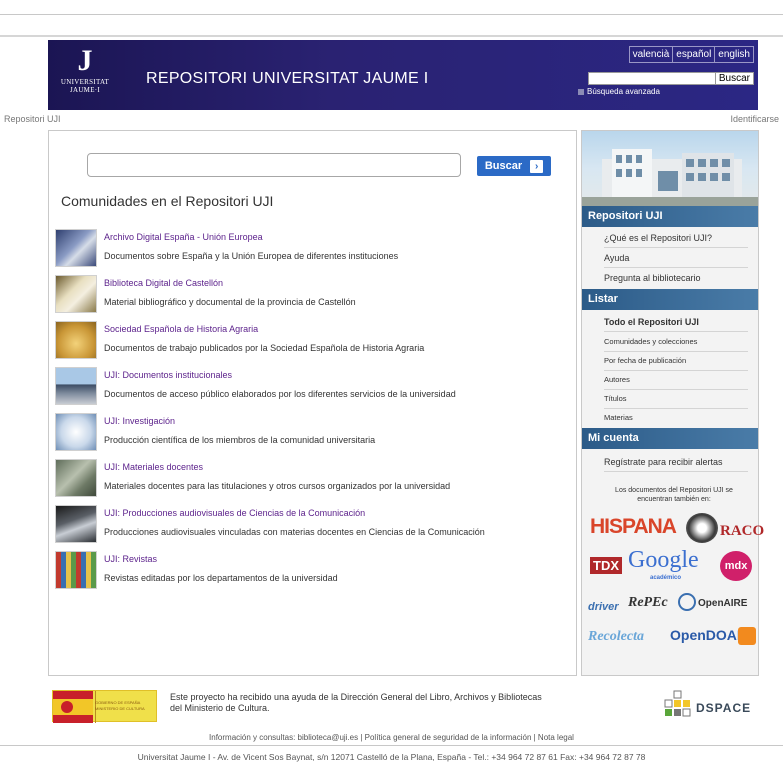  I want to click on openaire-ring-icon, so click(687, 602).